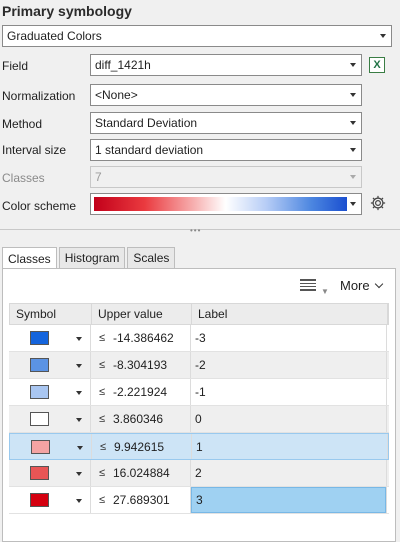 The image size is (400, 542). I want to click on class-label: 2, so click(196, 473).